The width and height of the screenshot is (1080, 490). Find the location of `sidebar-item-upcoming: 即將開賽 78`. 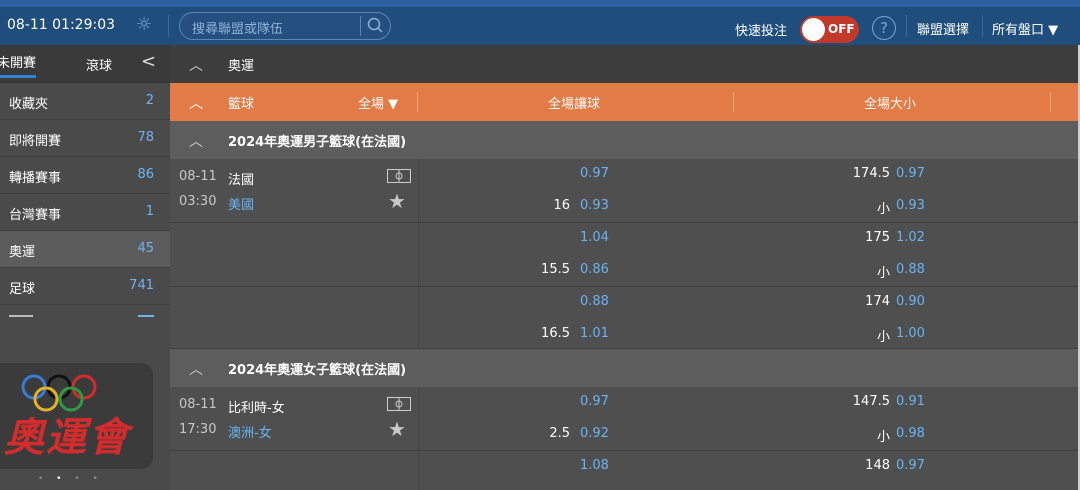

sidebar-item-upcoming: 即將開賽 78 is located at coordinates (85, 138).